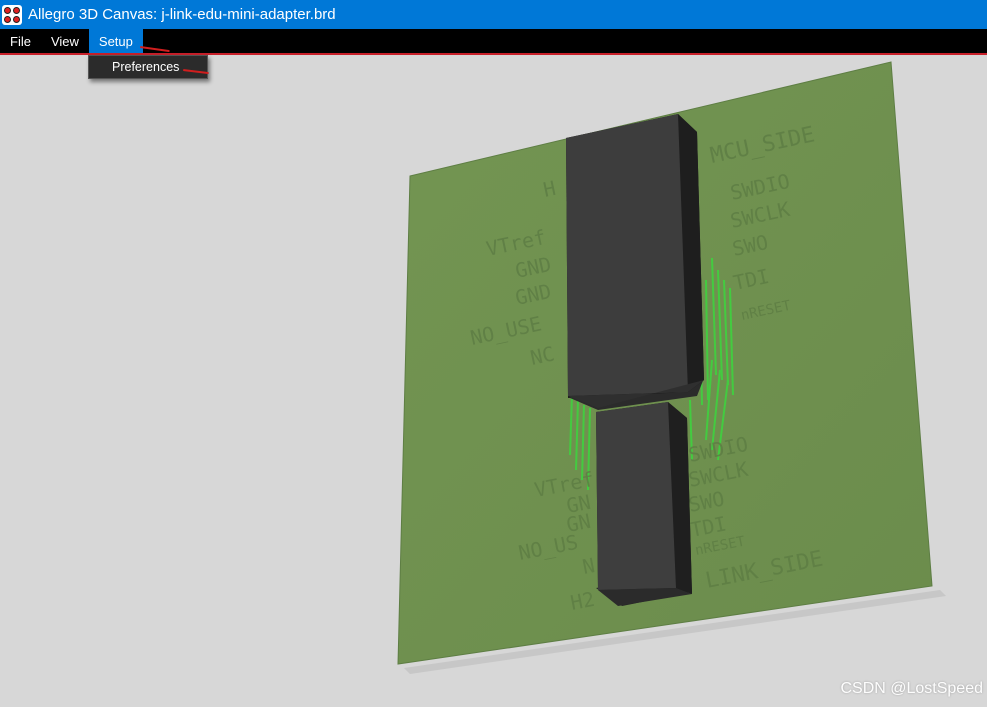 The height and width of the screenshot is (707, 987). What do you see at coordinates (493, 42) in the screenshot?
I see `menu-bar: File View Setup` at bounding box center [493, 42].